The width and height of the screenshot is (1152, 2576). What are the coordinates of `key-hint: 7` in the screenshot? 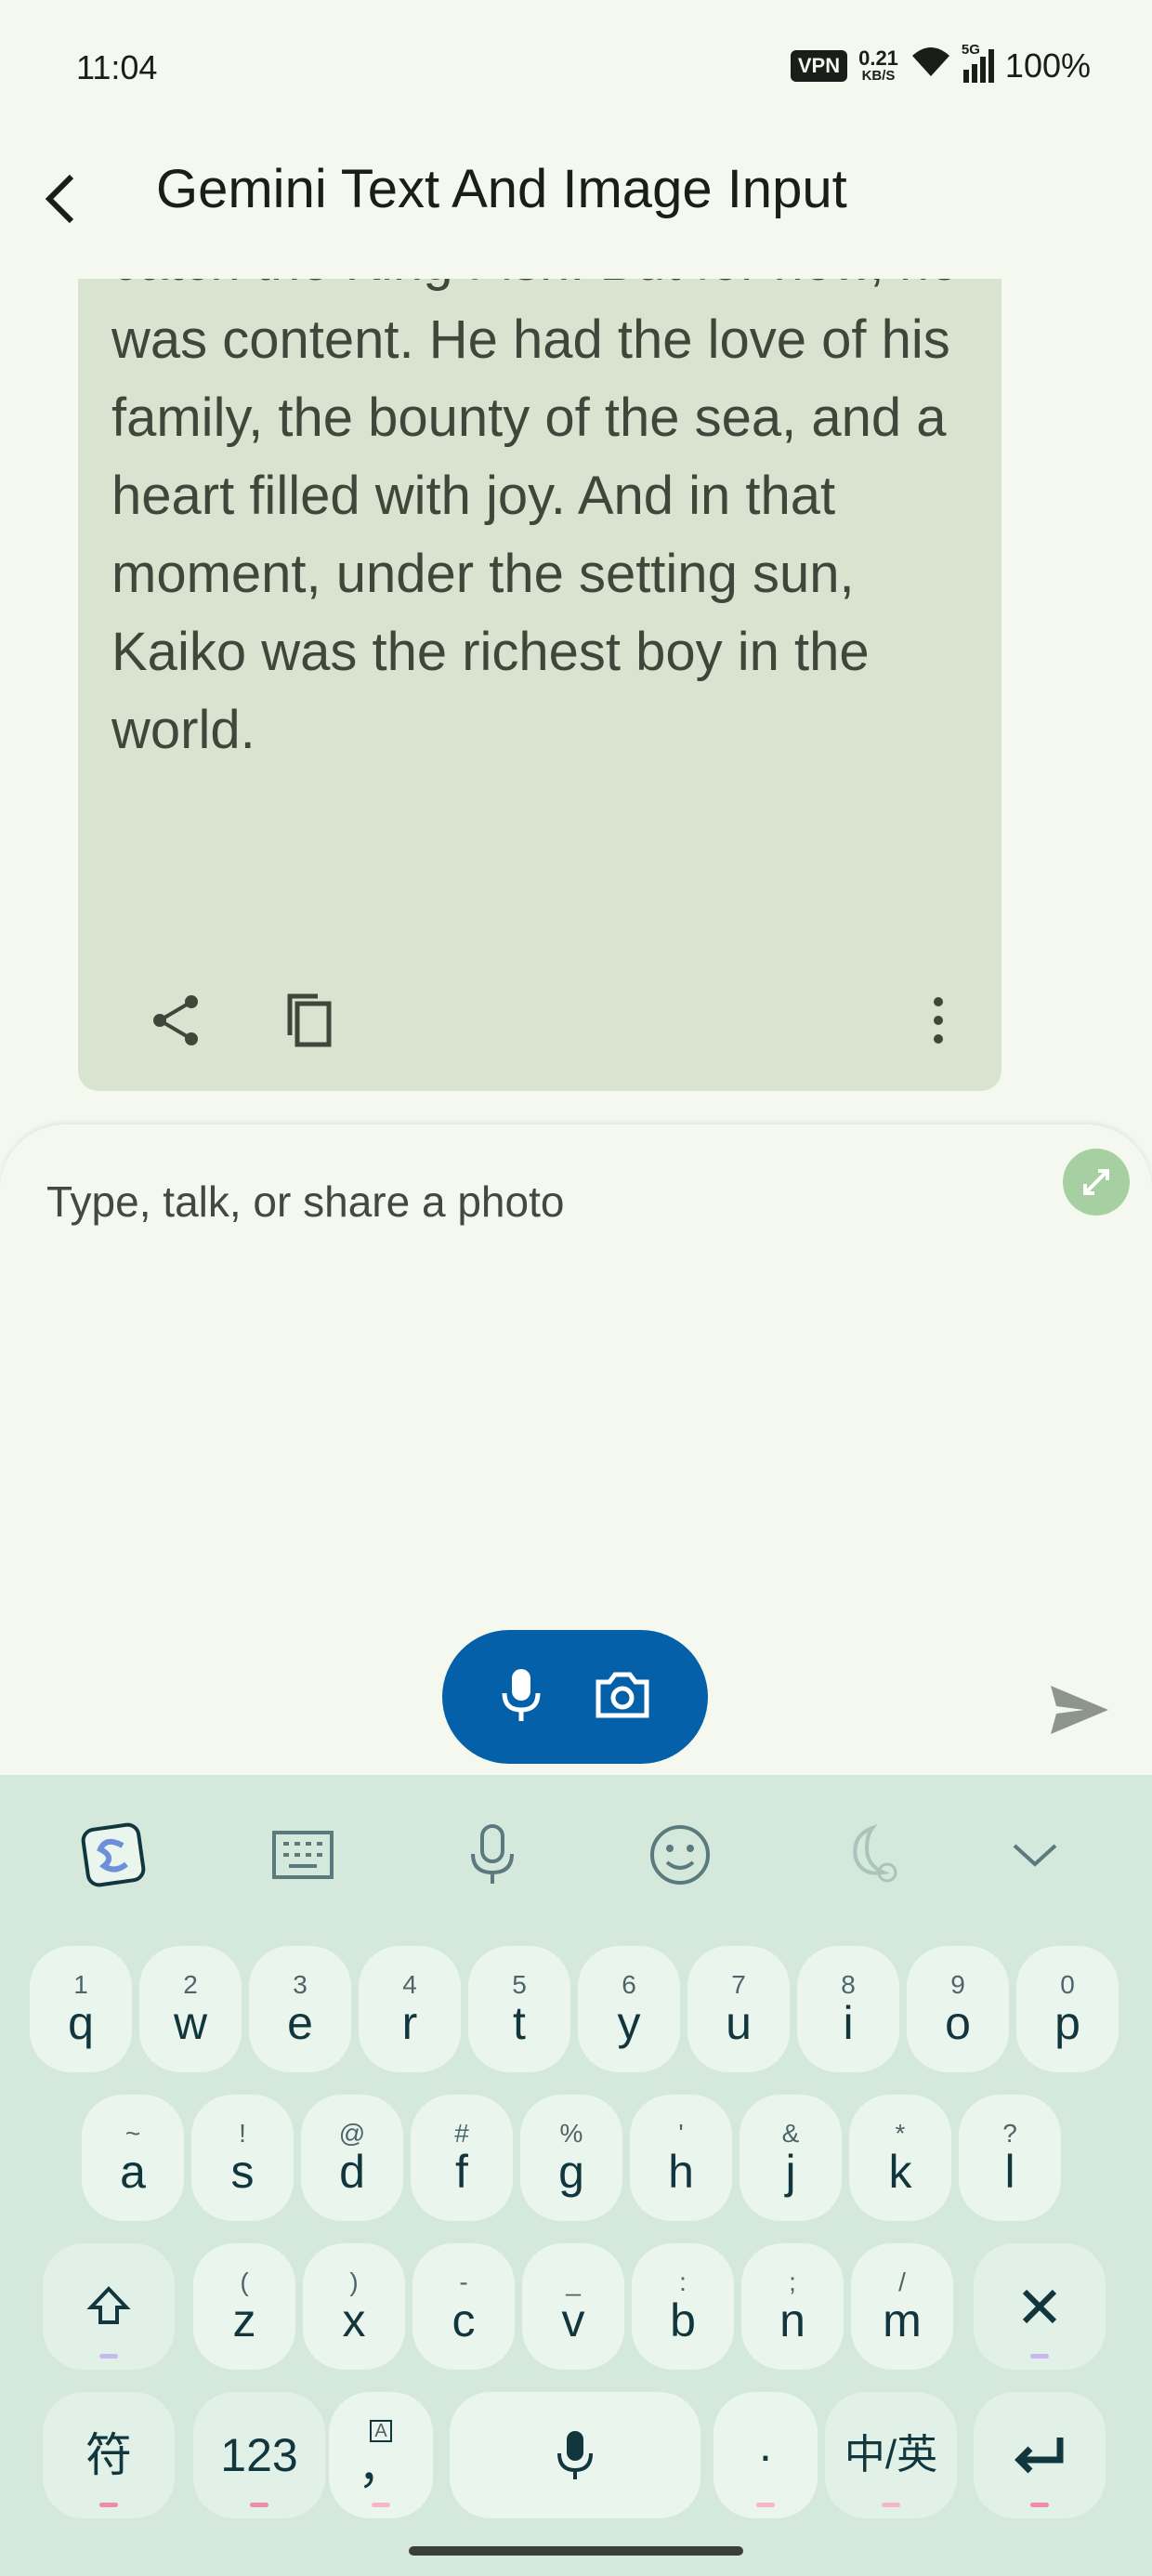 It's located at (738, 1984).